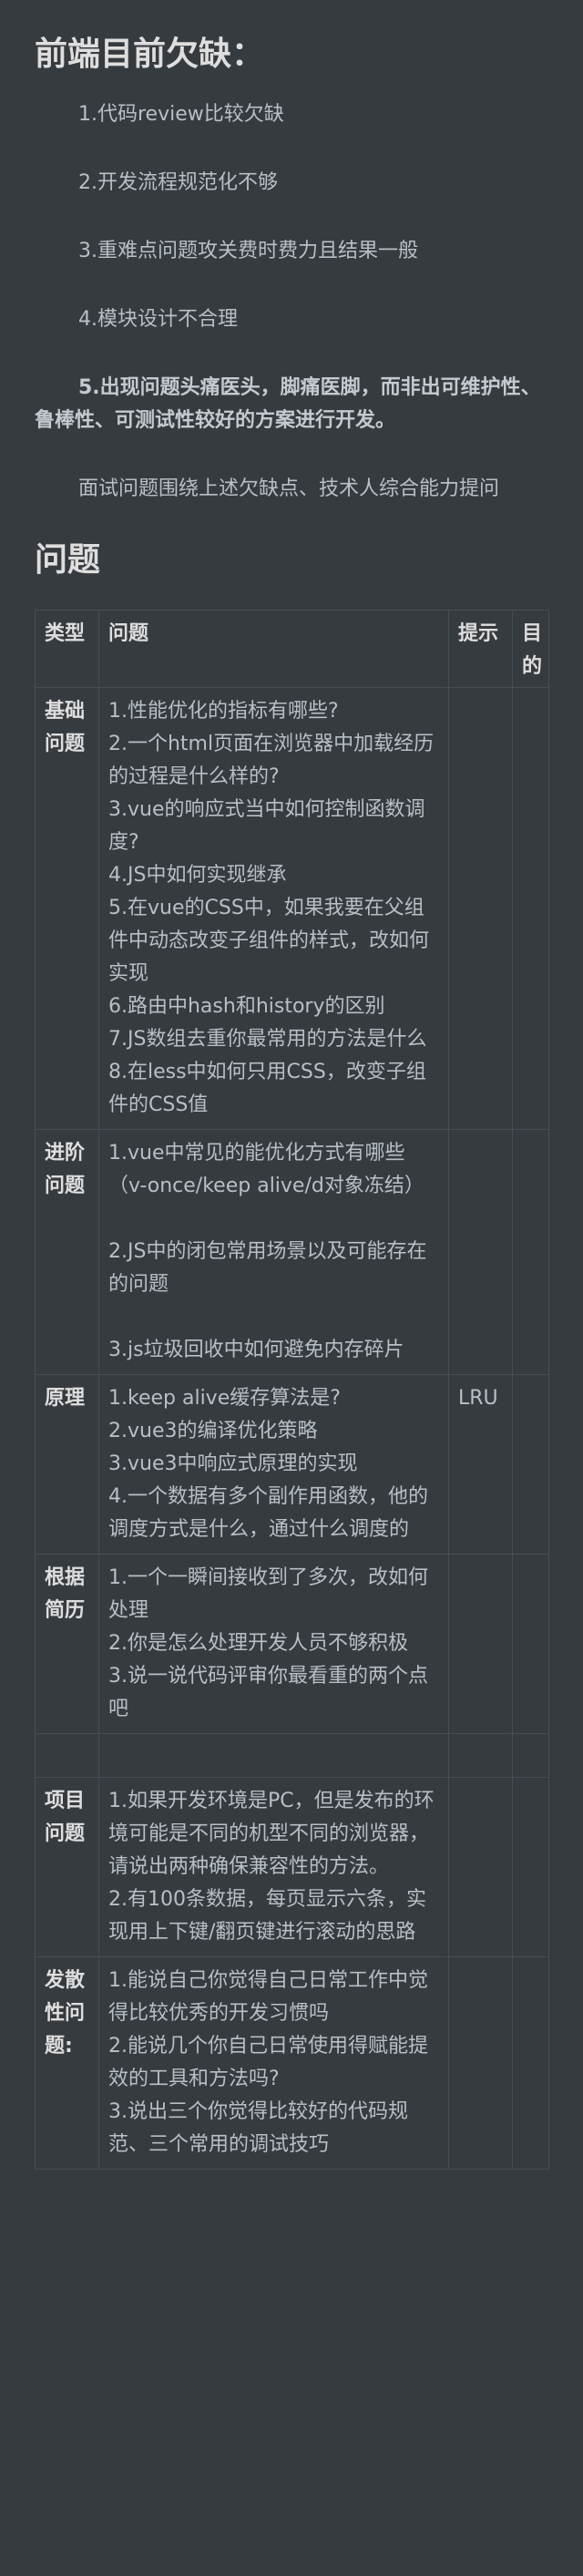  I want to click on question-item: 4.一个数据有多个副作用函数，他的调度方式是什么，通过什么调度的, so click(268, 1513).